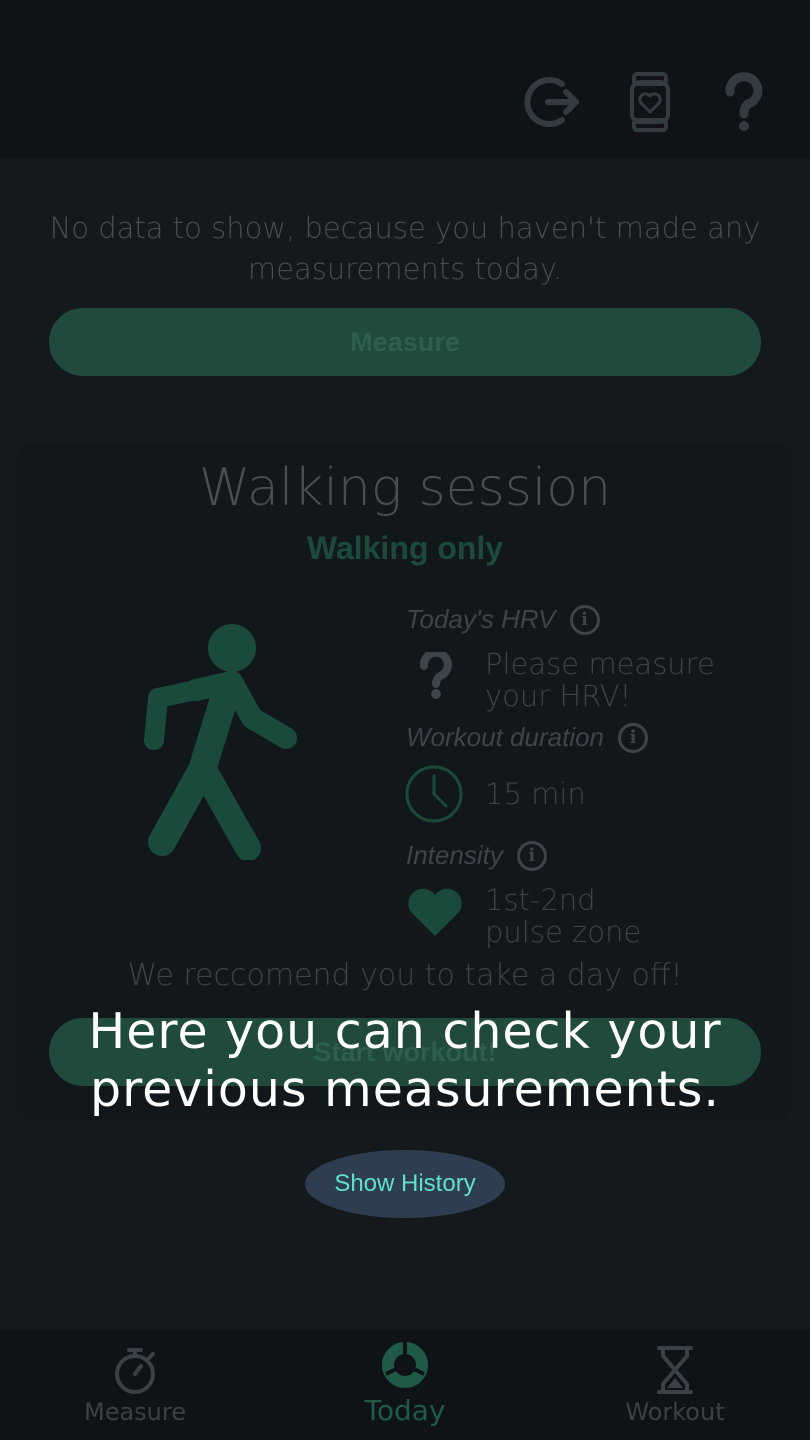 The width and height of the screenshot is (810, 1440). What do you see at coordinates (405, 1184) in the screenshot?
I see `show-history-button: Show History` at bounding box center [405, 1184].